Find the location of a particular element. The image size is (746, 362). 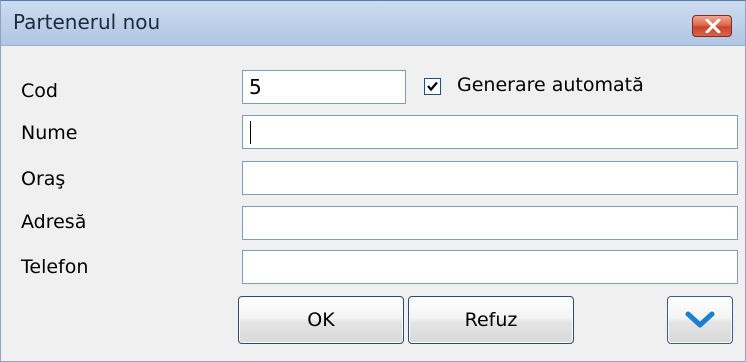

nume-input is located at coordinates (490, 132).